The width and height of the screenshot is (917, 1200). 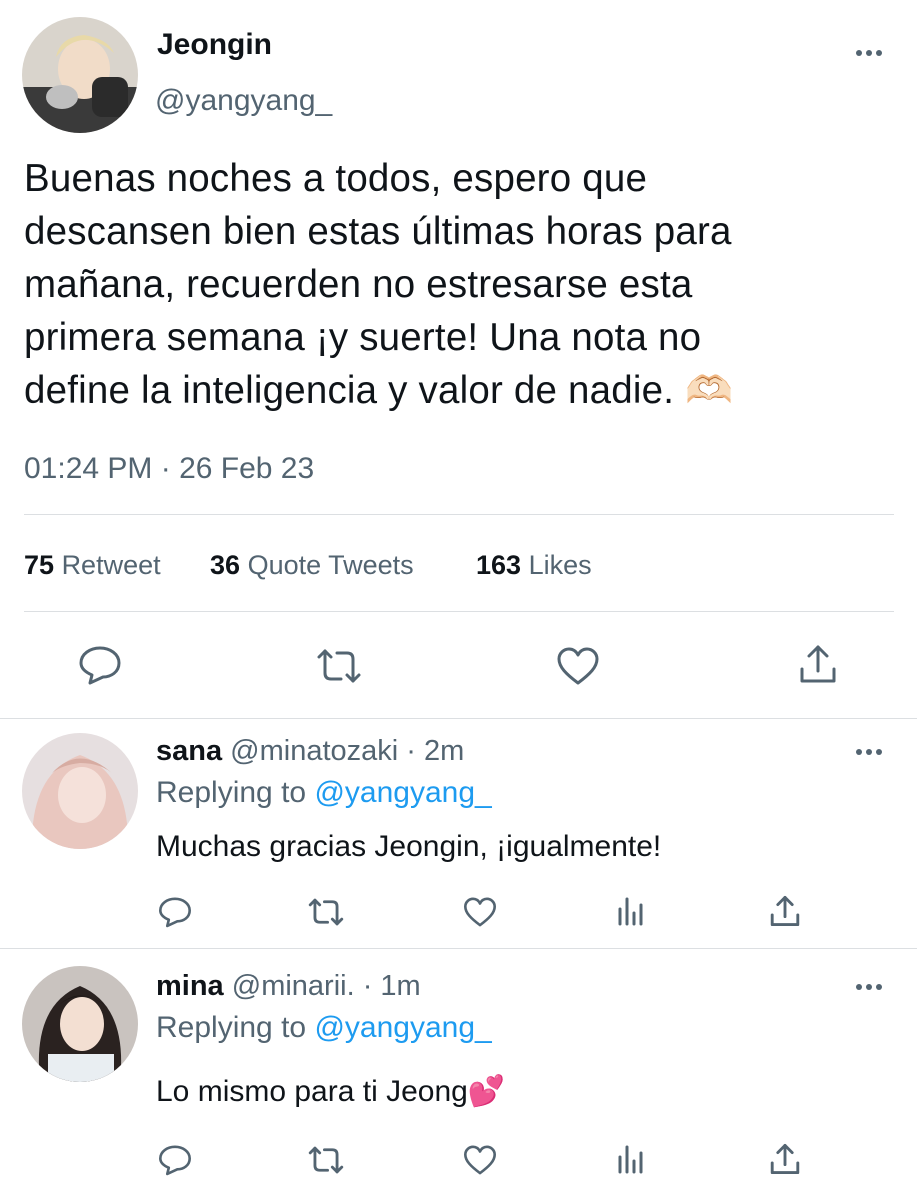 What do you see at coordinates (358, 284) in the screenshot?
I see `tweet-text-line: mañana, recuerden no estresarse esta` at bounding box center [358, 284].